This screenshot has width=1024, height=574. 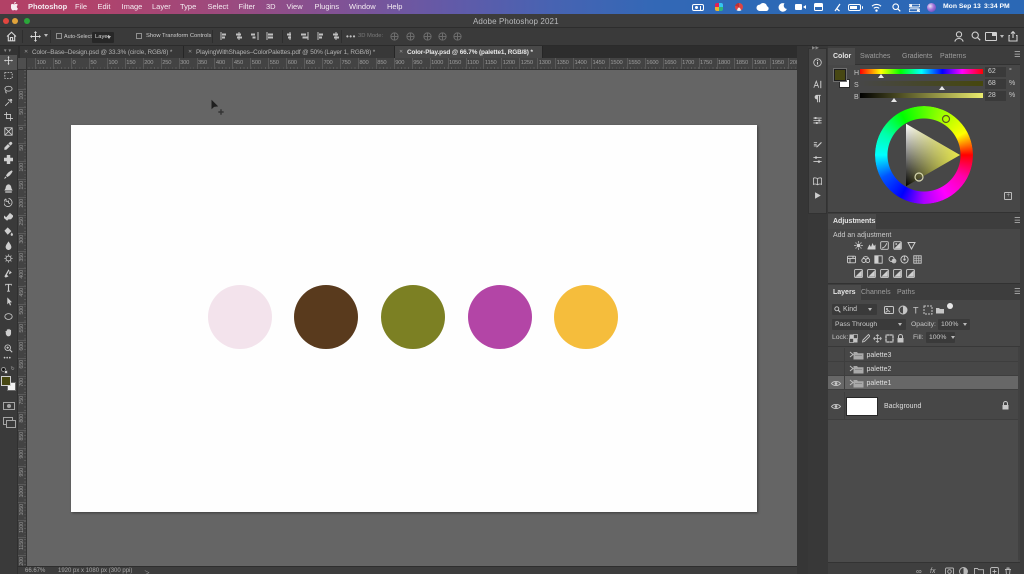 What do you see at coordinates (916, 310) in the screenshot?
I see `svg-text: T` at bounding box center [916, 310].